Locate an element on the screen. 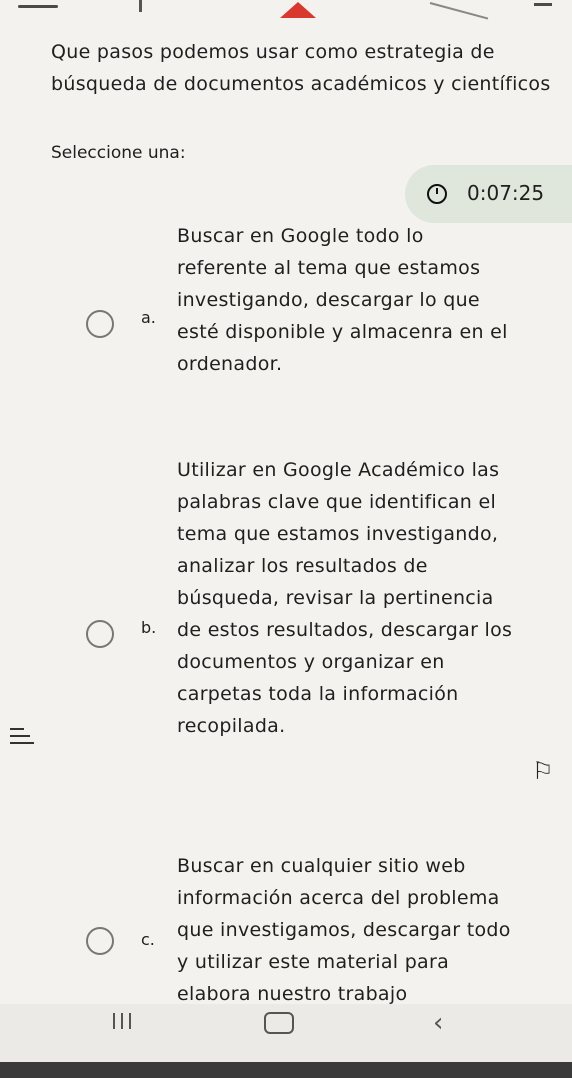 This screenshot has width=572, height=1078. bottom-edge is located at coordinates (286, 1070).